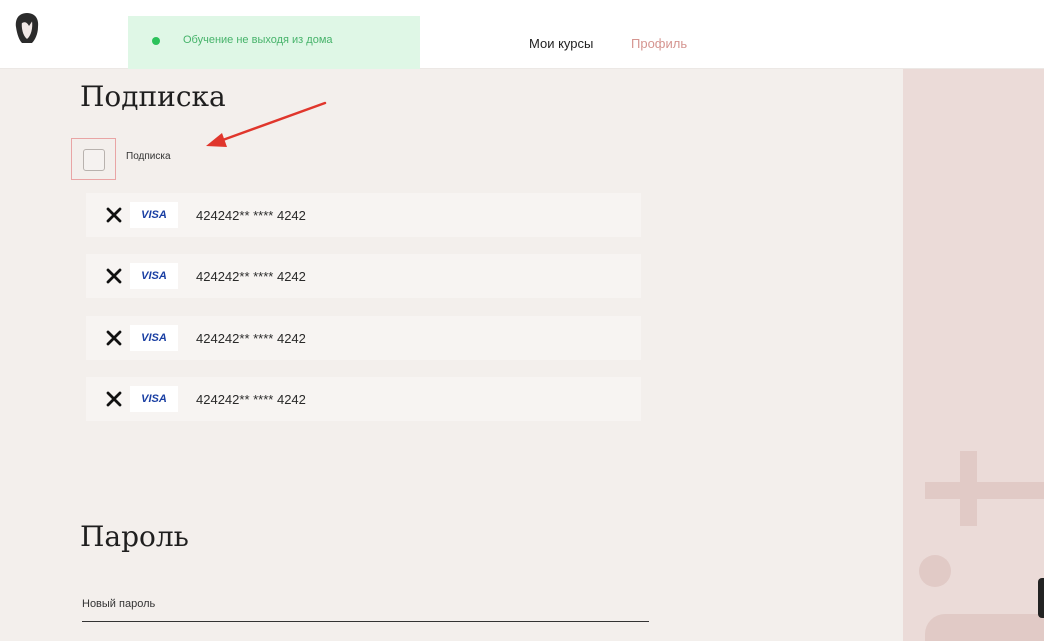 The image size is (1044, 641). Describe the element at coordinates (266, 124) in the screenshot. I see `red-arrow-icon` at that location.